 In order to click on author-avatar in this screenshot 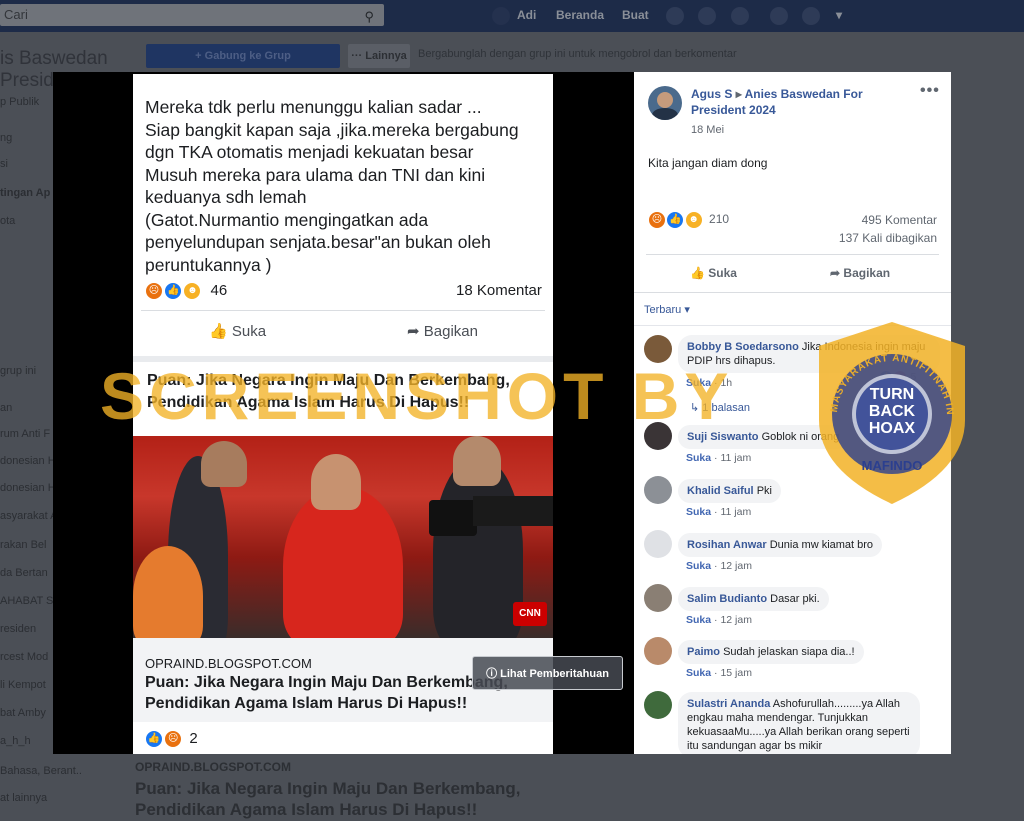, I will do `click(665, 103)`.